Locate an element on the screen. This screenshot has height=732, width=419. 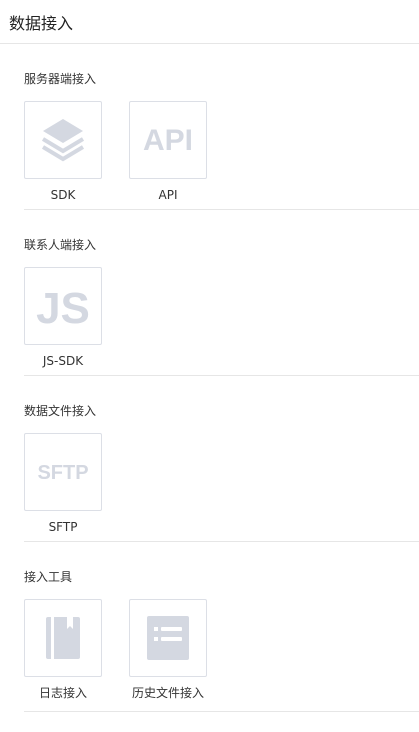
page-header: 数据接入 is located at coordinates (209, 22).